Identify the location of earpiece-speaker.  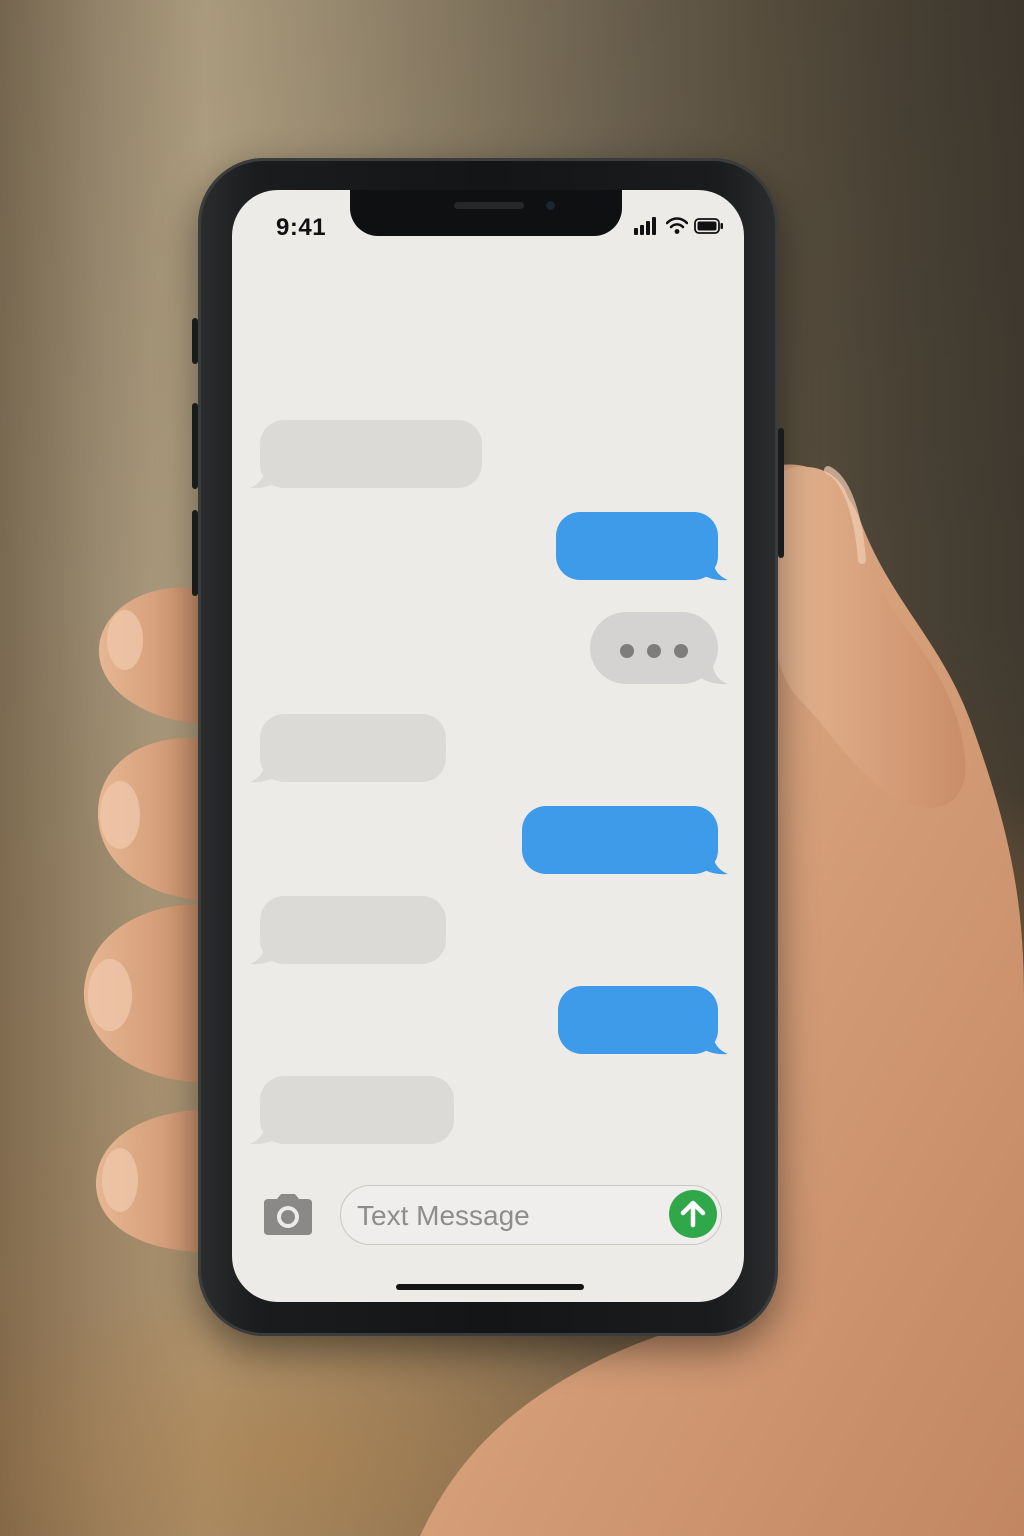
(489, 205).